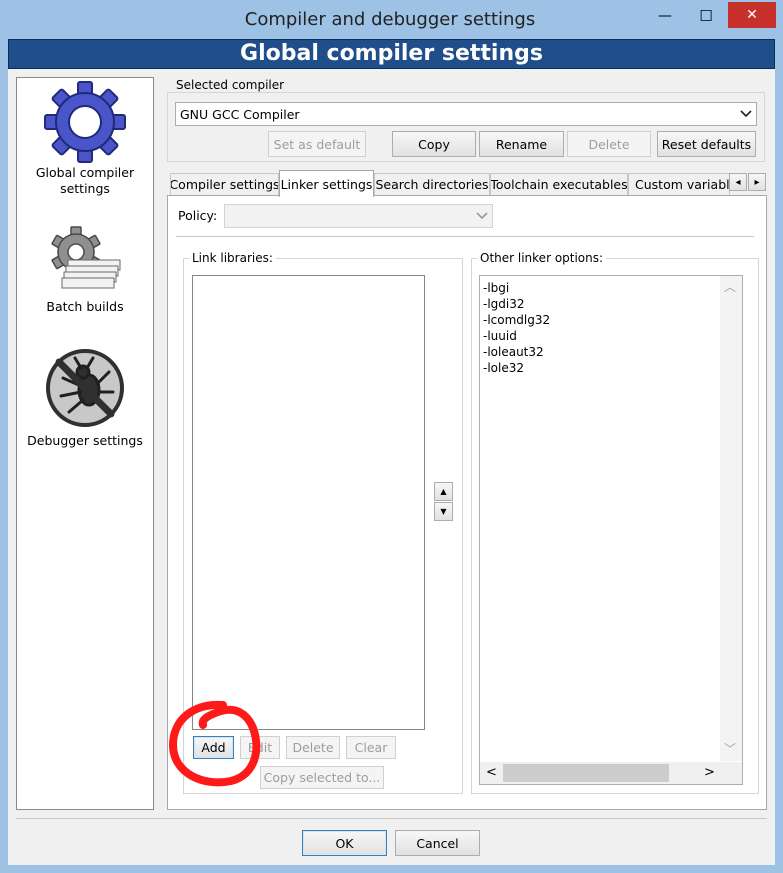 This screenshot has height=873, width=783. What do you see at coordinates (432, 184) in the screenshot?
I see `tab-search-directories: Search directories` at bounding box center [432, 184].